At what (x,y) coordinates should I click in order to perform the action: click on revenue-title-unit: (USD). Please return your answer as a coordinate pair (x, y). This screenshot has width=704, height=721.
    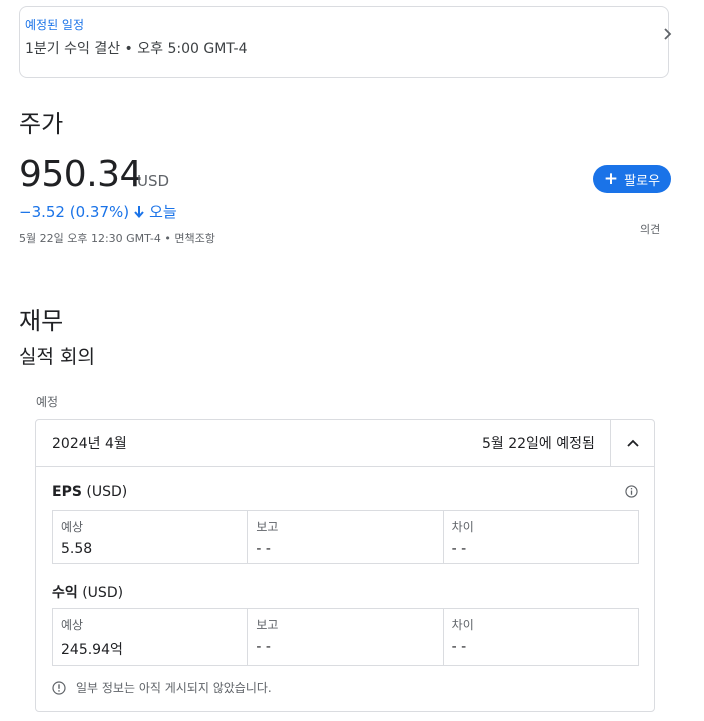
    Looking at the image, I should click on (103, 593).